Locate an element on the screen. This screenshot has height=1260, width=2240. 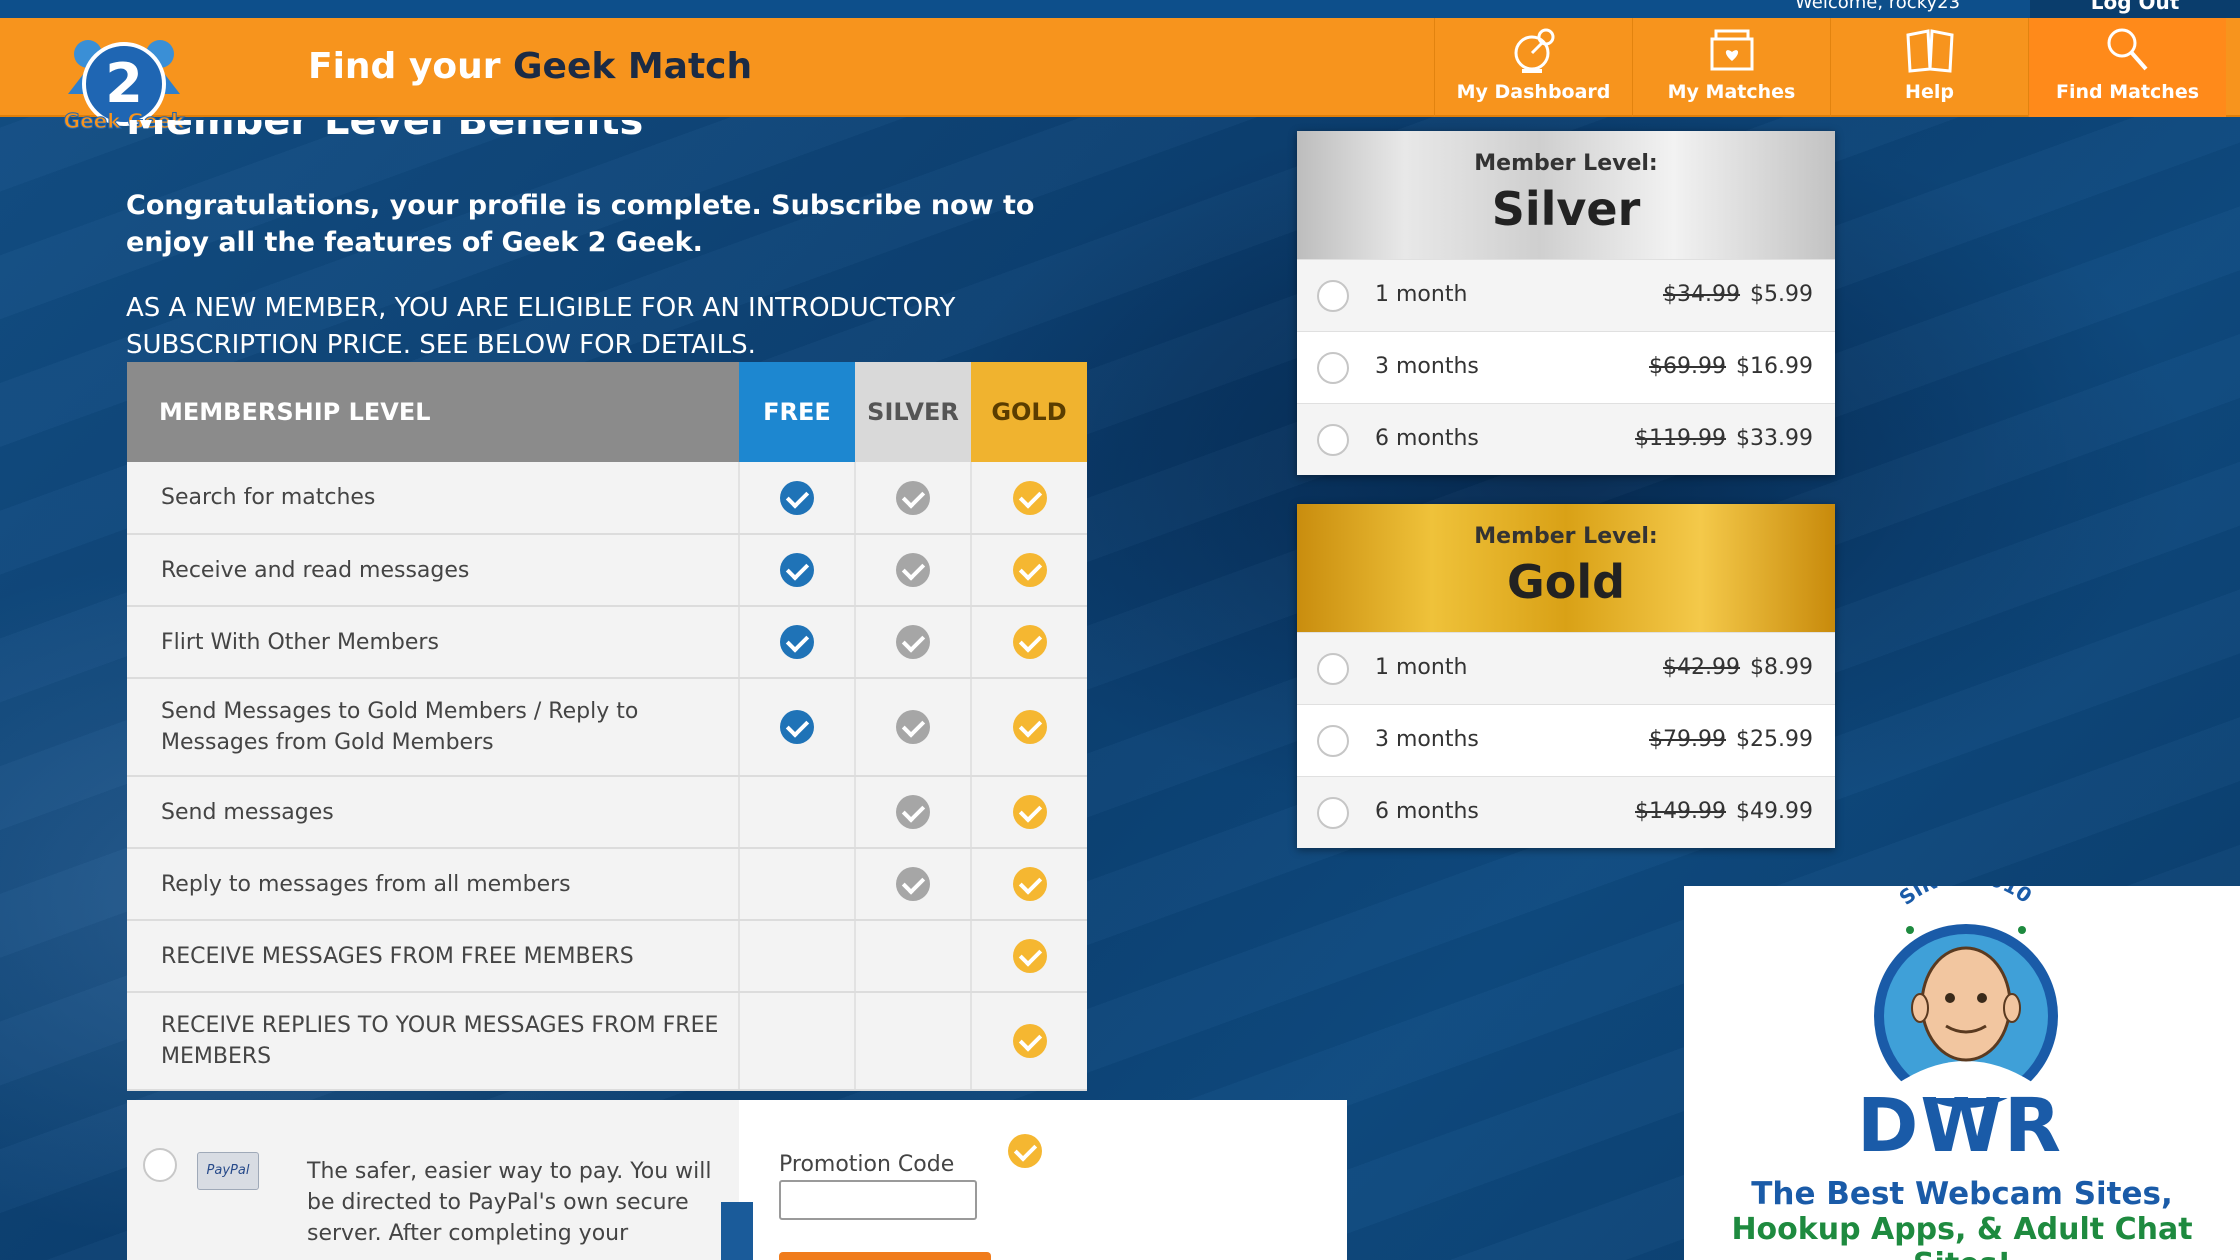
dashboard-icon is located at coordinates (1534, 50).